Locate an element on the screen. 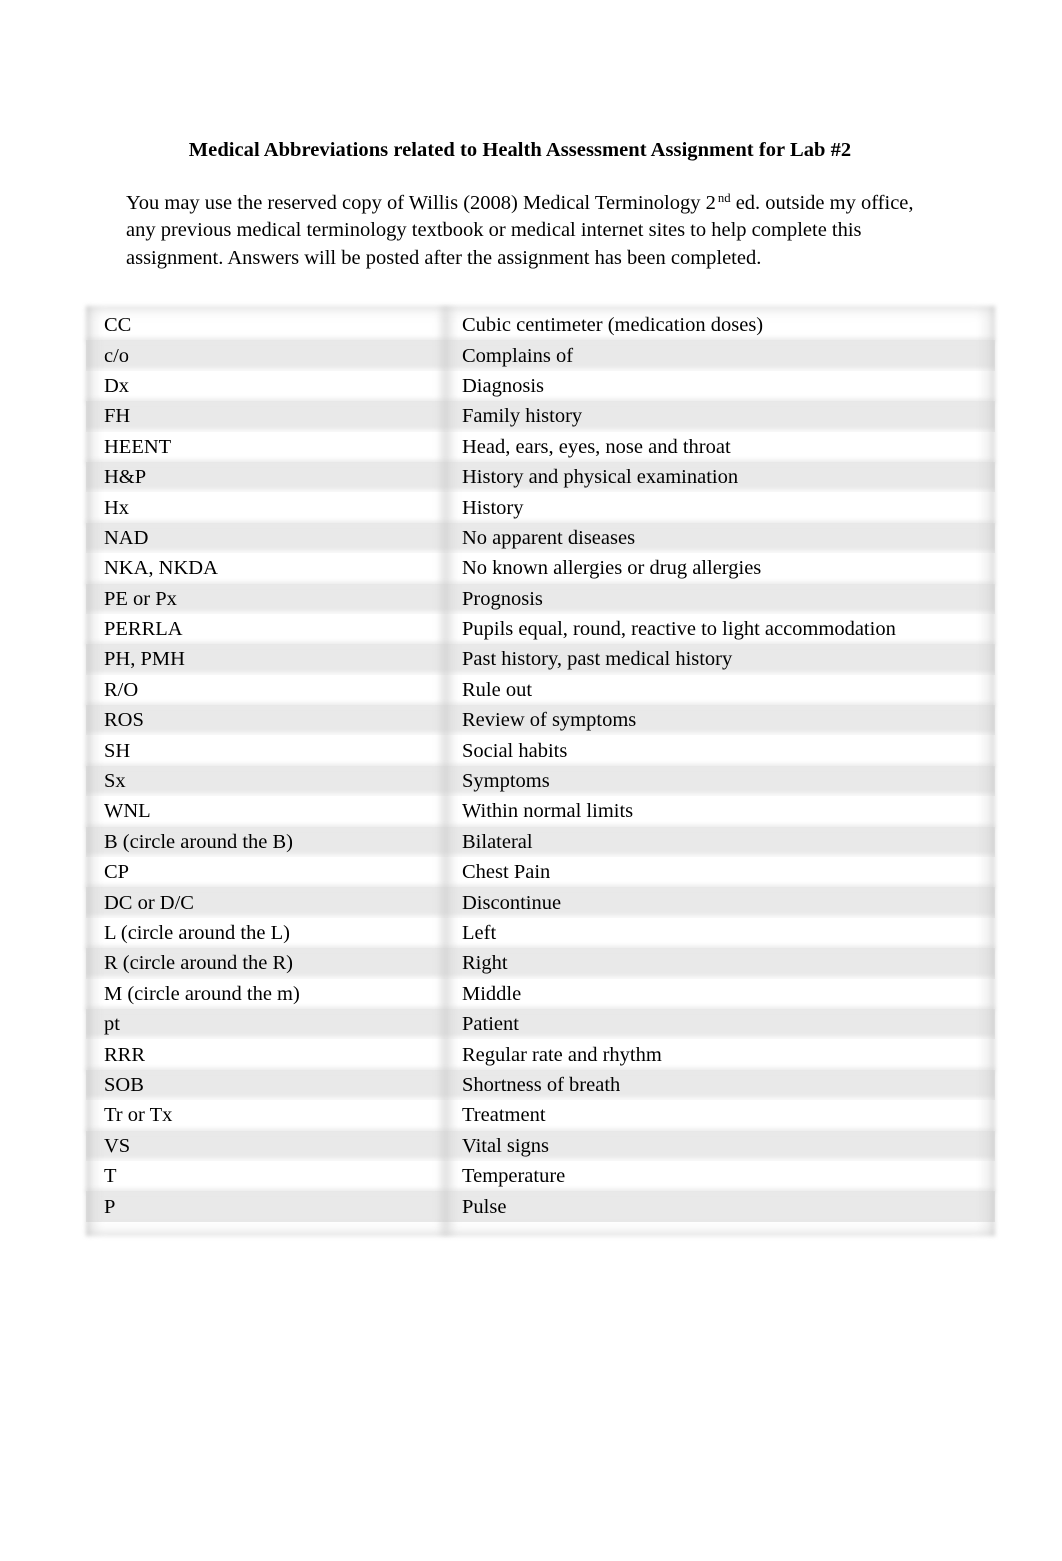  table-row: Sx Symptoms is located at coordinates (540, 781).